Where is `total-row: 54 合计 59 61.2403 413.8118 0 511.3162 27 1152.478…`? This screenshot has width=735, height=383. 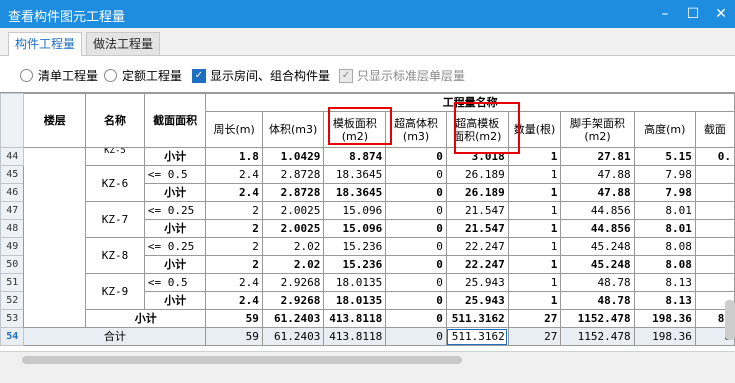
total-row: 54 合计 59 61.2403 413.8118 0 511.3162 27 1152.478… is located at coordinates (367, 336).